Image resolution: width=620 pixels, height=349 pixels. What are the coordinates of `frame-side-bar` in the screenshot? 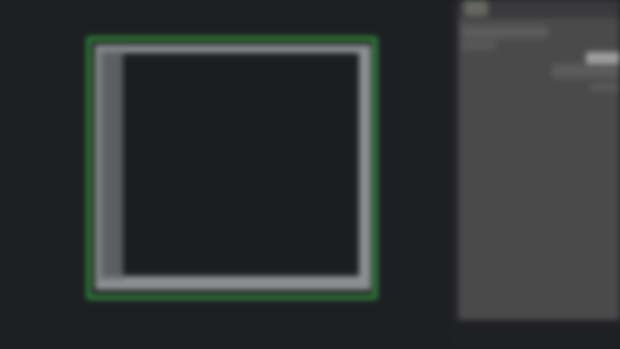 It's located at (111, 165).